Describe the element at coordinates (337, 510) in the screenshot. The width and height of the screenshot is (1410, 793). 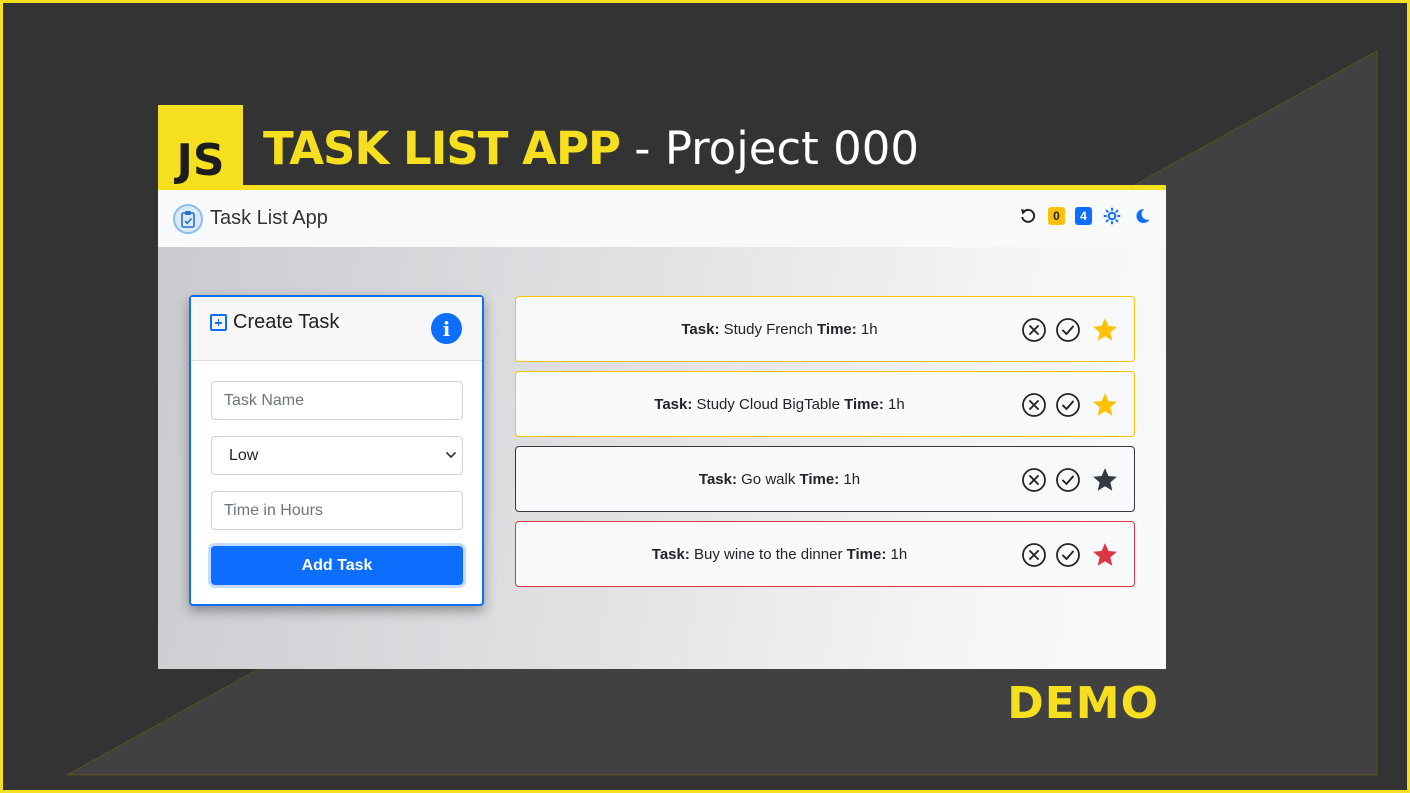
I see `time-hours-input` at that location.